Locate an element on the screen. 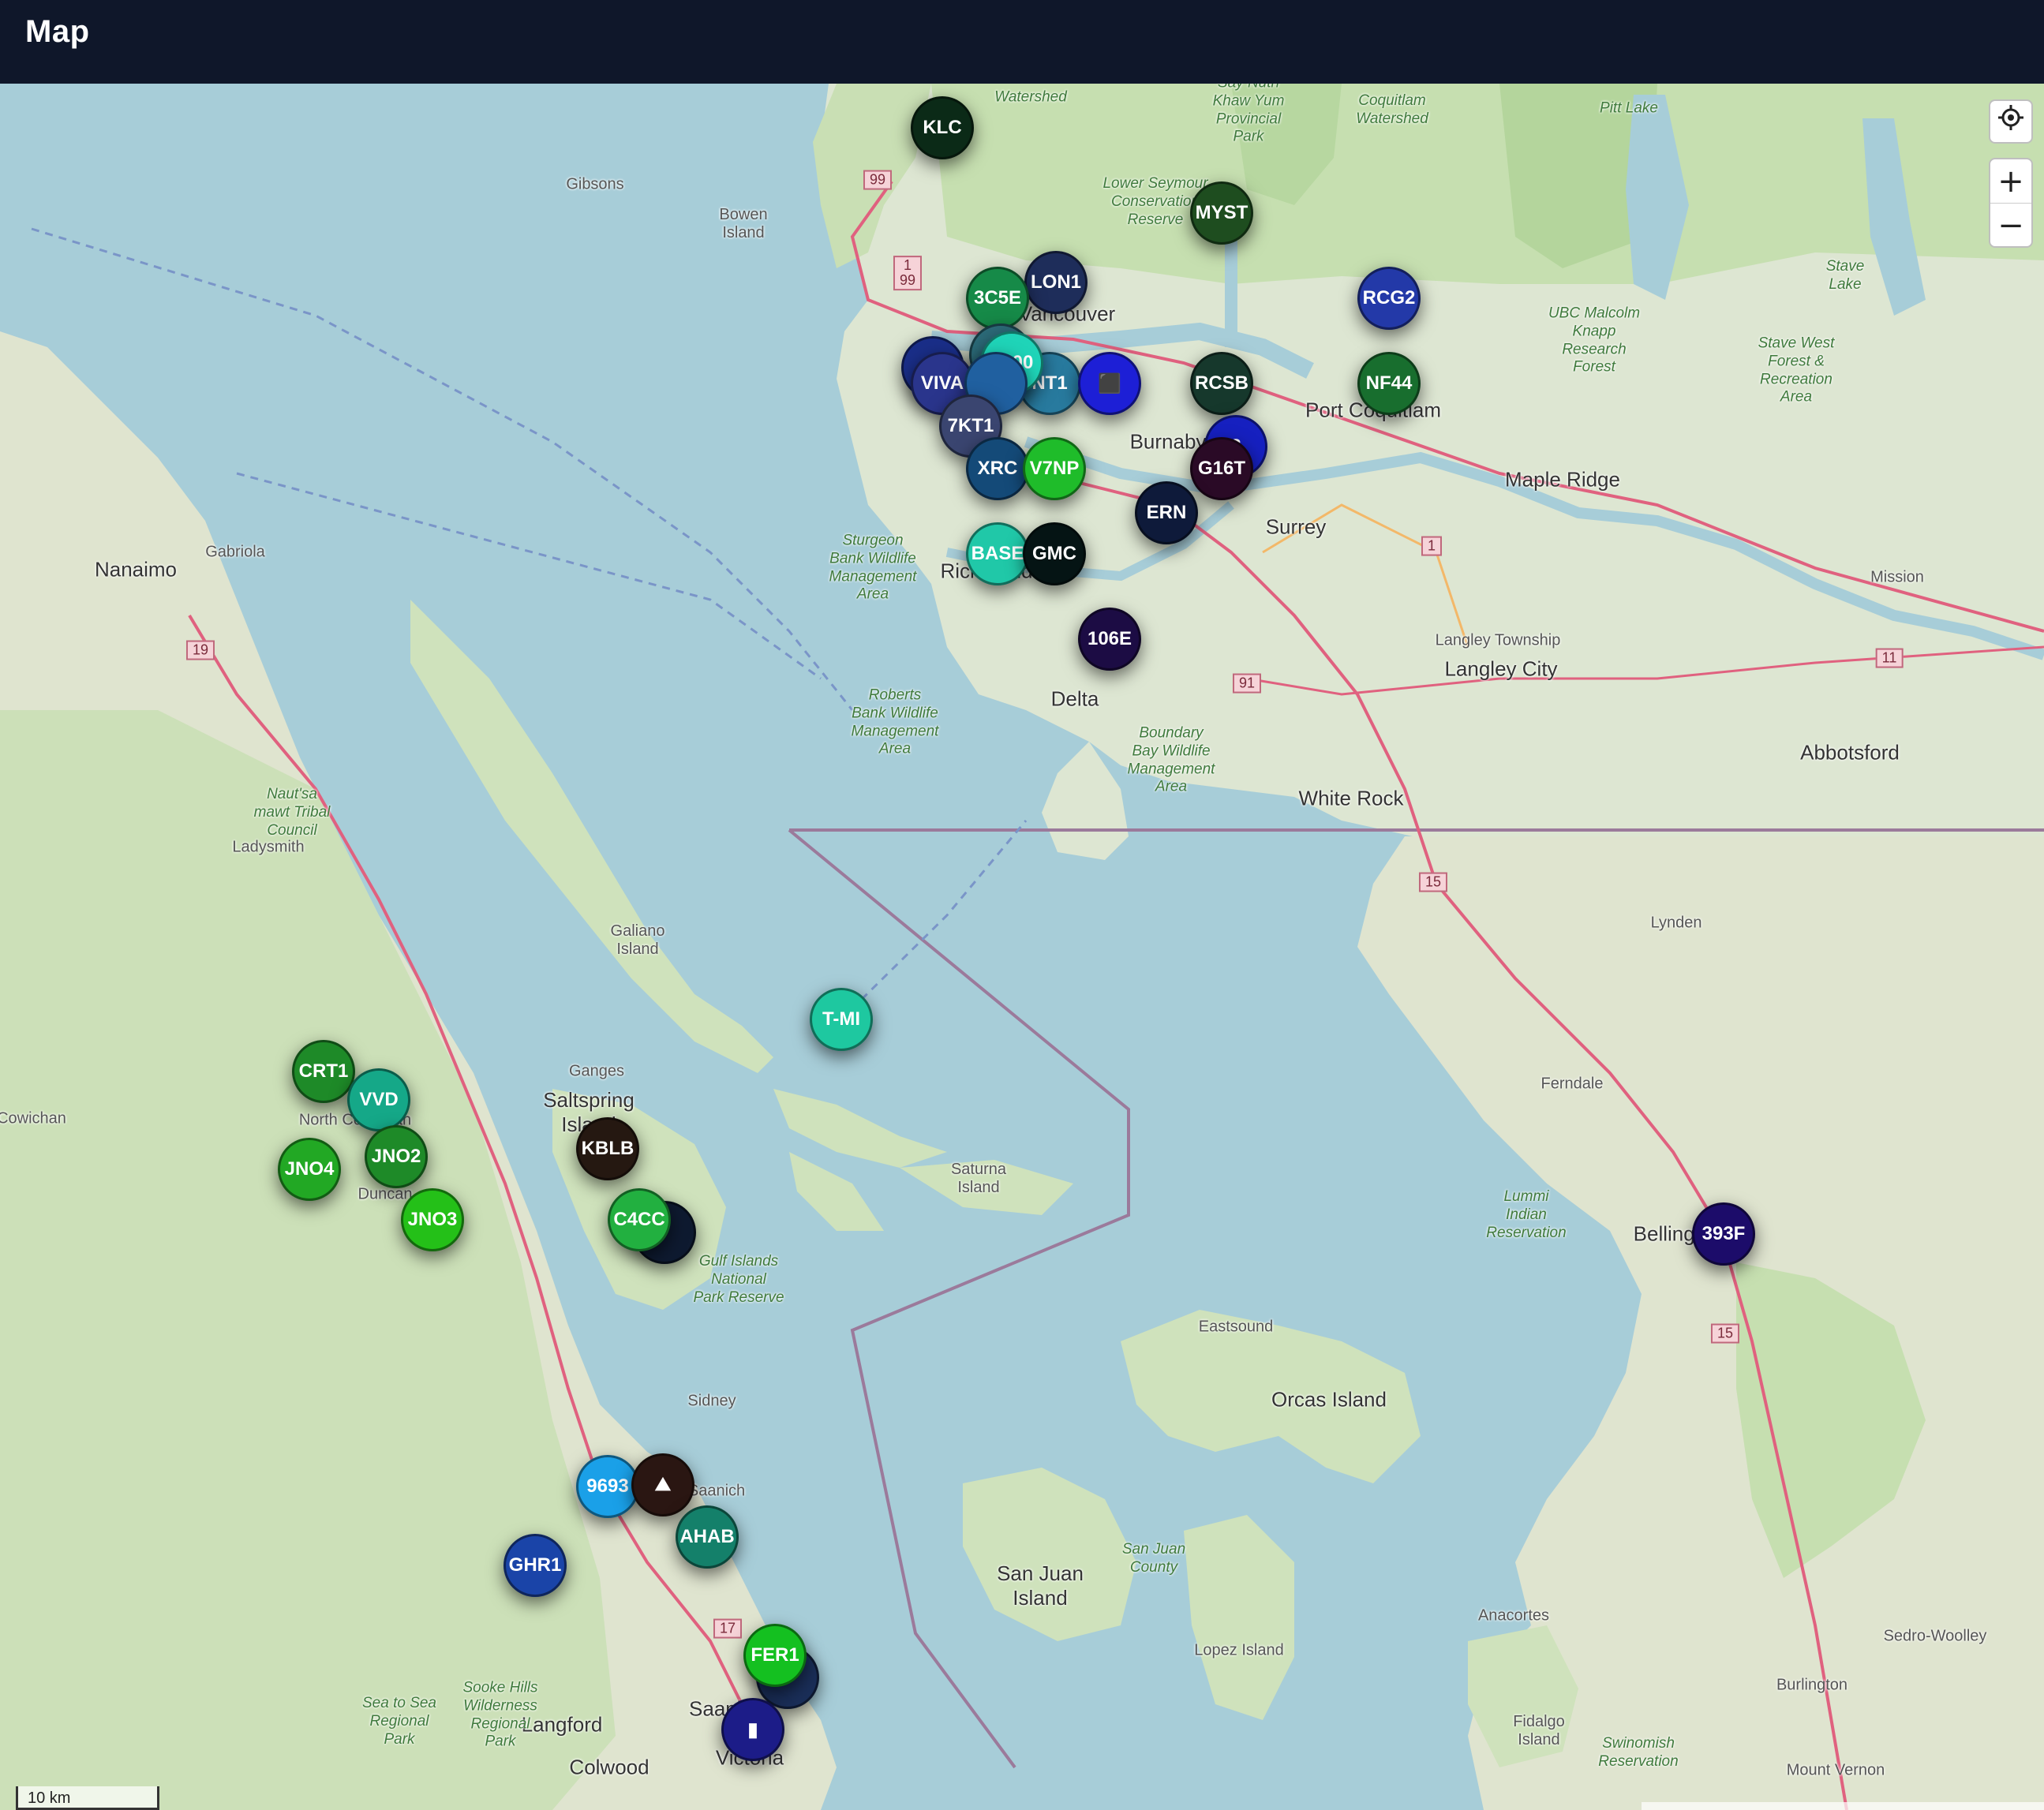  place-label-galiano: Galiano Island is located at coordinates (637, 940).